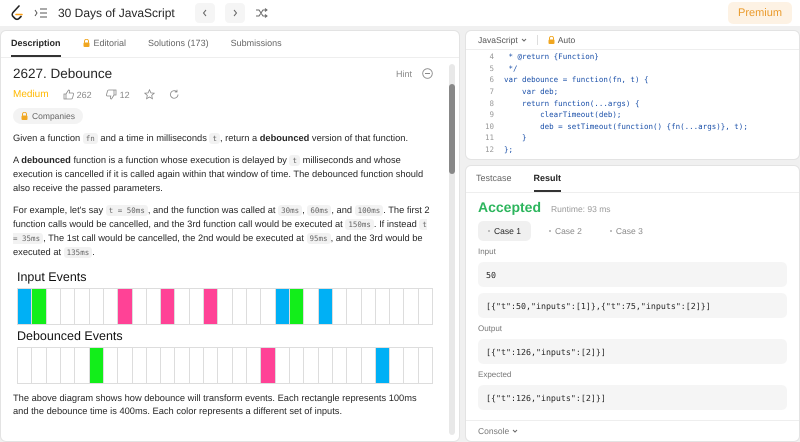 This screenshot has height=442, width=800. I want to click on list-icon, so click(41, 13).